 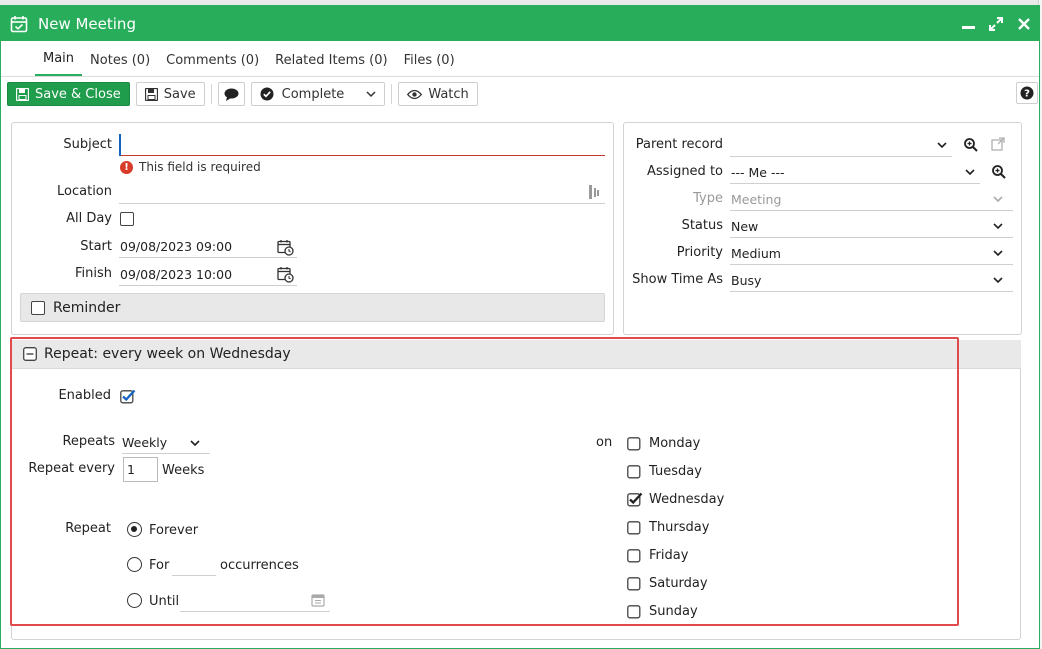 I want to click on forever-label: Forever, so click(x=174, y=530).